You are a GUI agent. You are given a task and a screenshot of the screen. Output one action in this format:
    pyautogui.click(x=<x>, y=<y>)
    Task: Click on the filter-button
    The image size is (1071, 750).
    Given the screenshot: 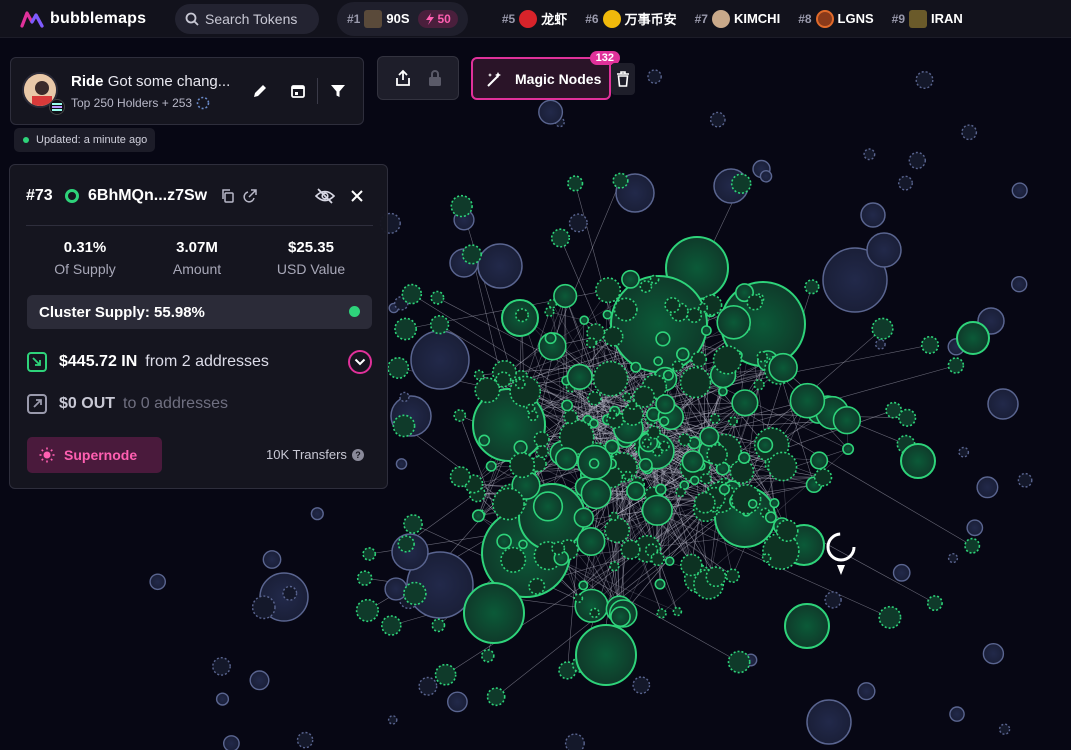 What is the action you would take?
    pyautogui.click(x=338, y=91)
    